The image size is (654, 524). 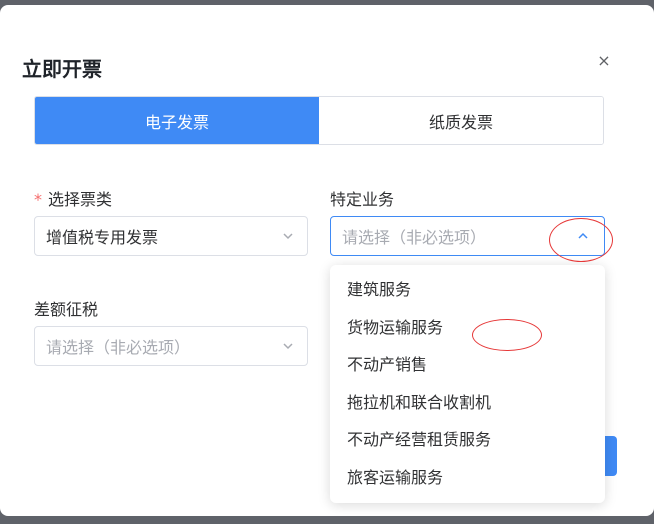 I want to click on option-freight-transport-service: 货物运输服务, so click(x=467, y=328).